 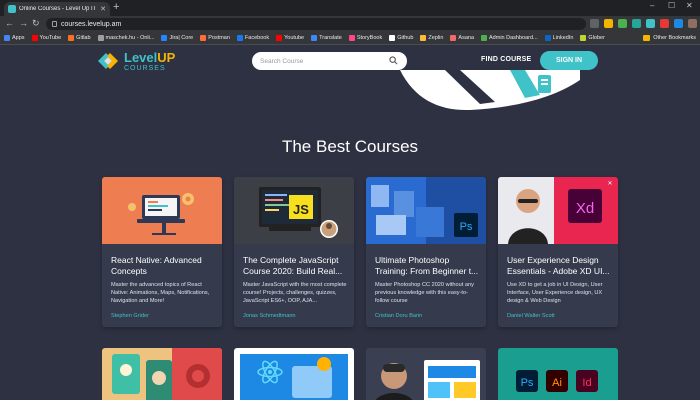 I want to click on bookmark-item: Apps, so click(x=14, y=38).